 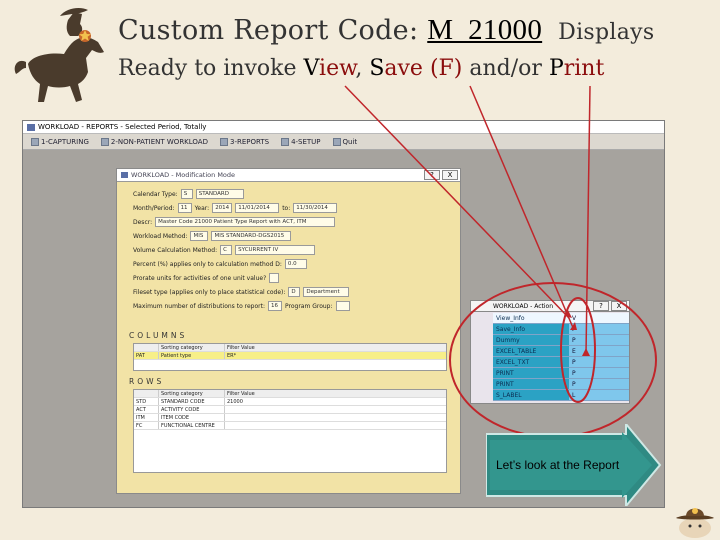 I want to click on table-row: FC FUNCTIONAL CENTRE, so click(x=290, y=426).